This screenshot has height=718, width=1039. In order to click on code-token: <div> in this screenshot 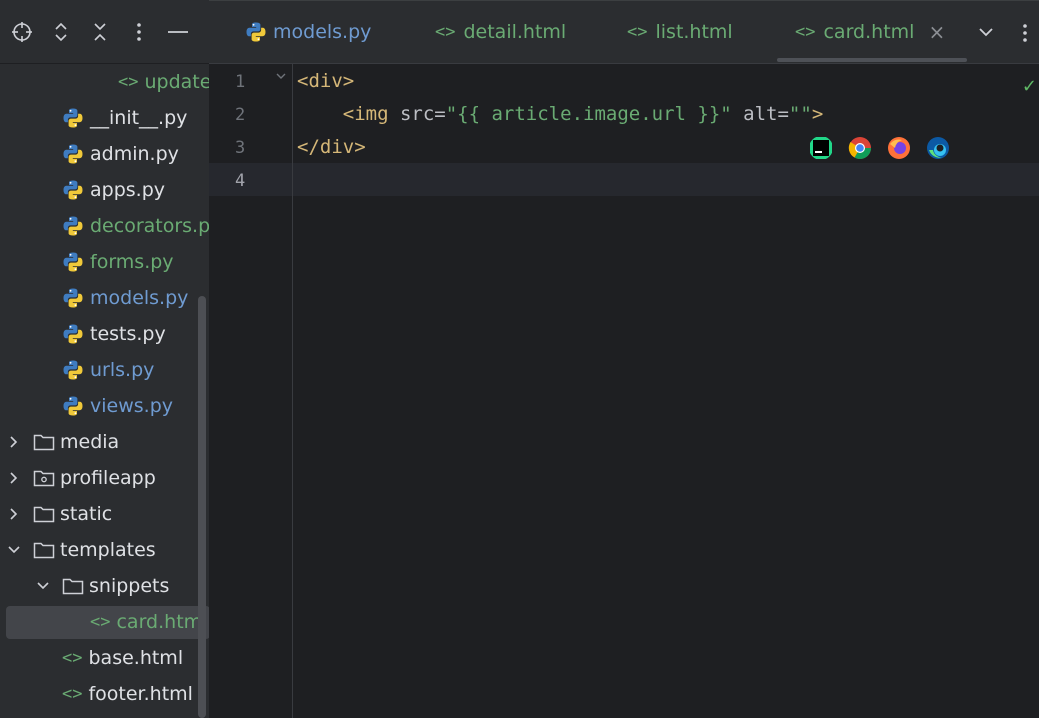, I will do `click(326, 81)`.